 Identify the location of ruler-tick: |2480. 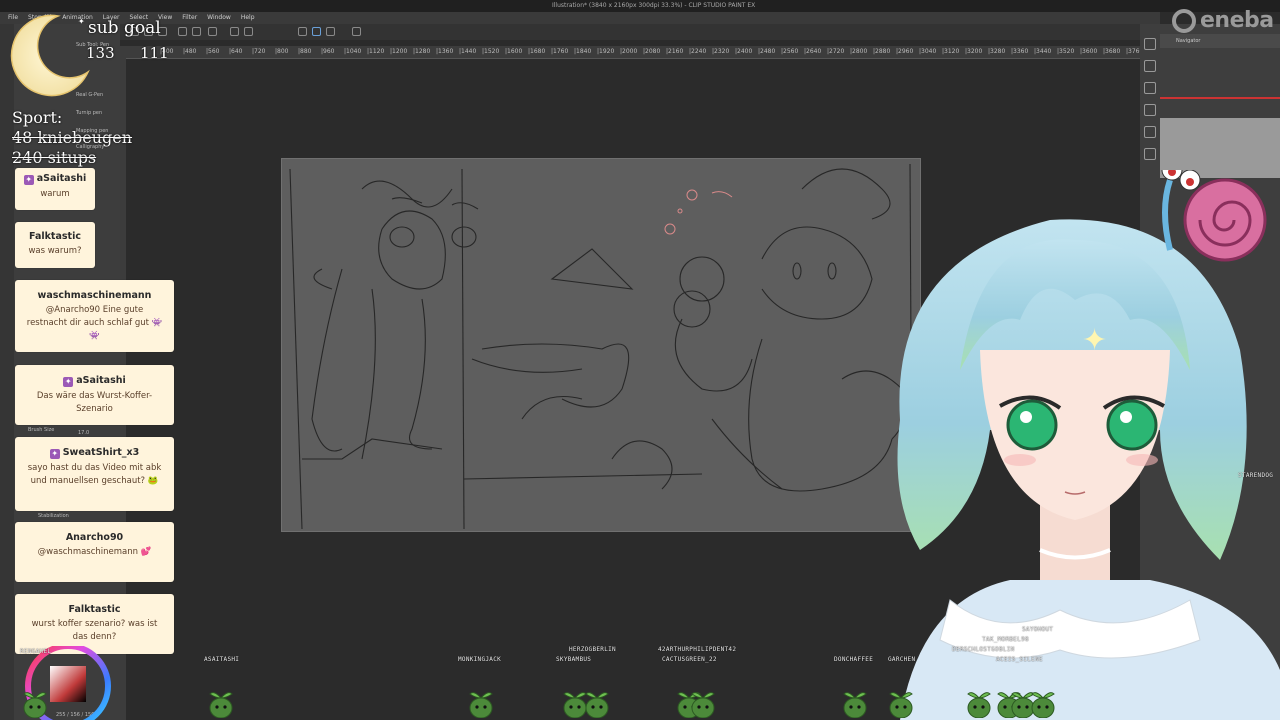
(767, 51).